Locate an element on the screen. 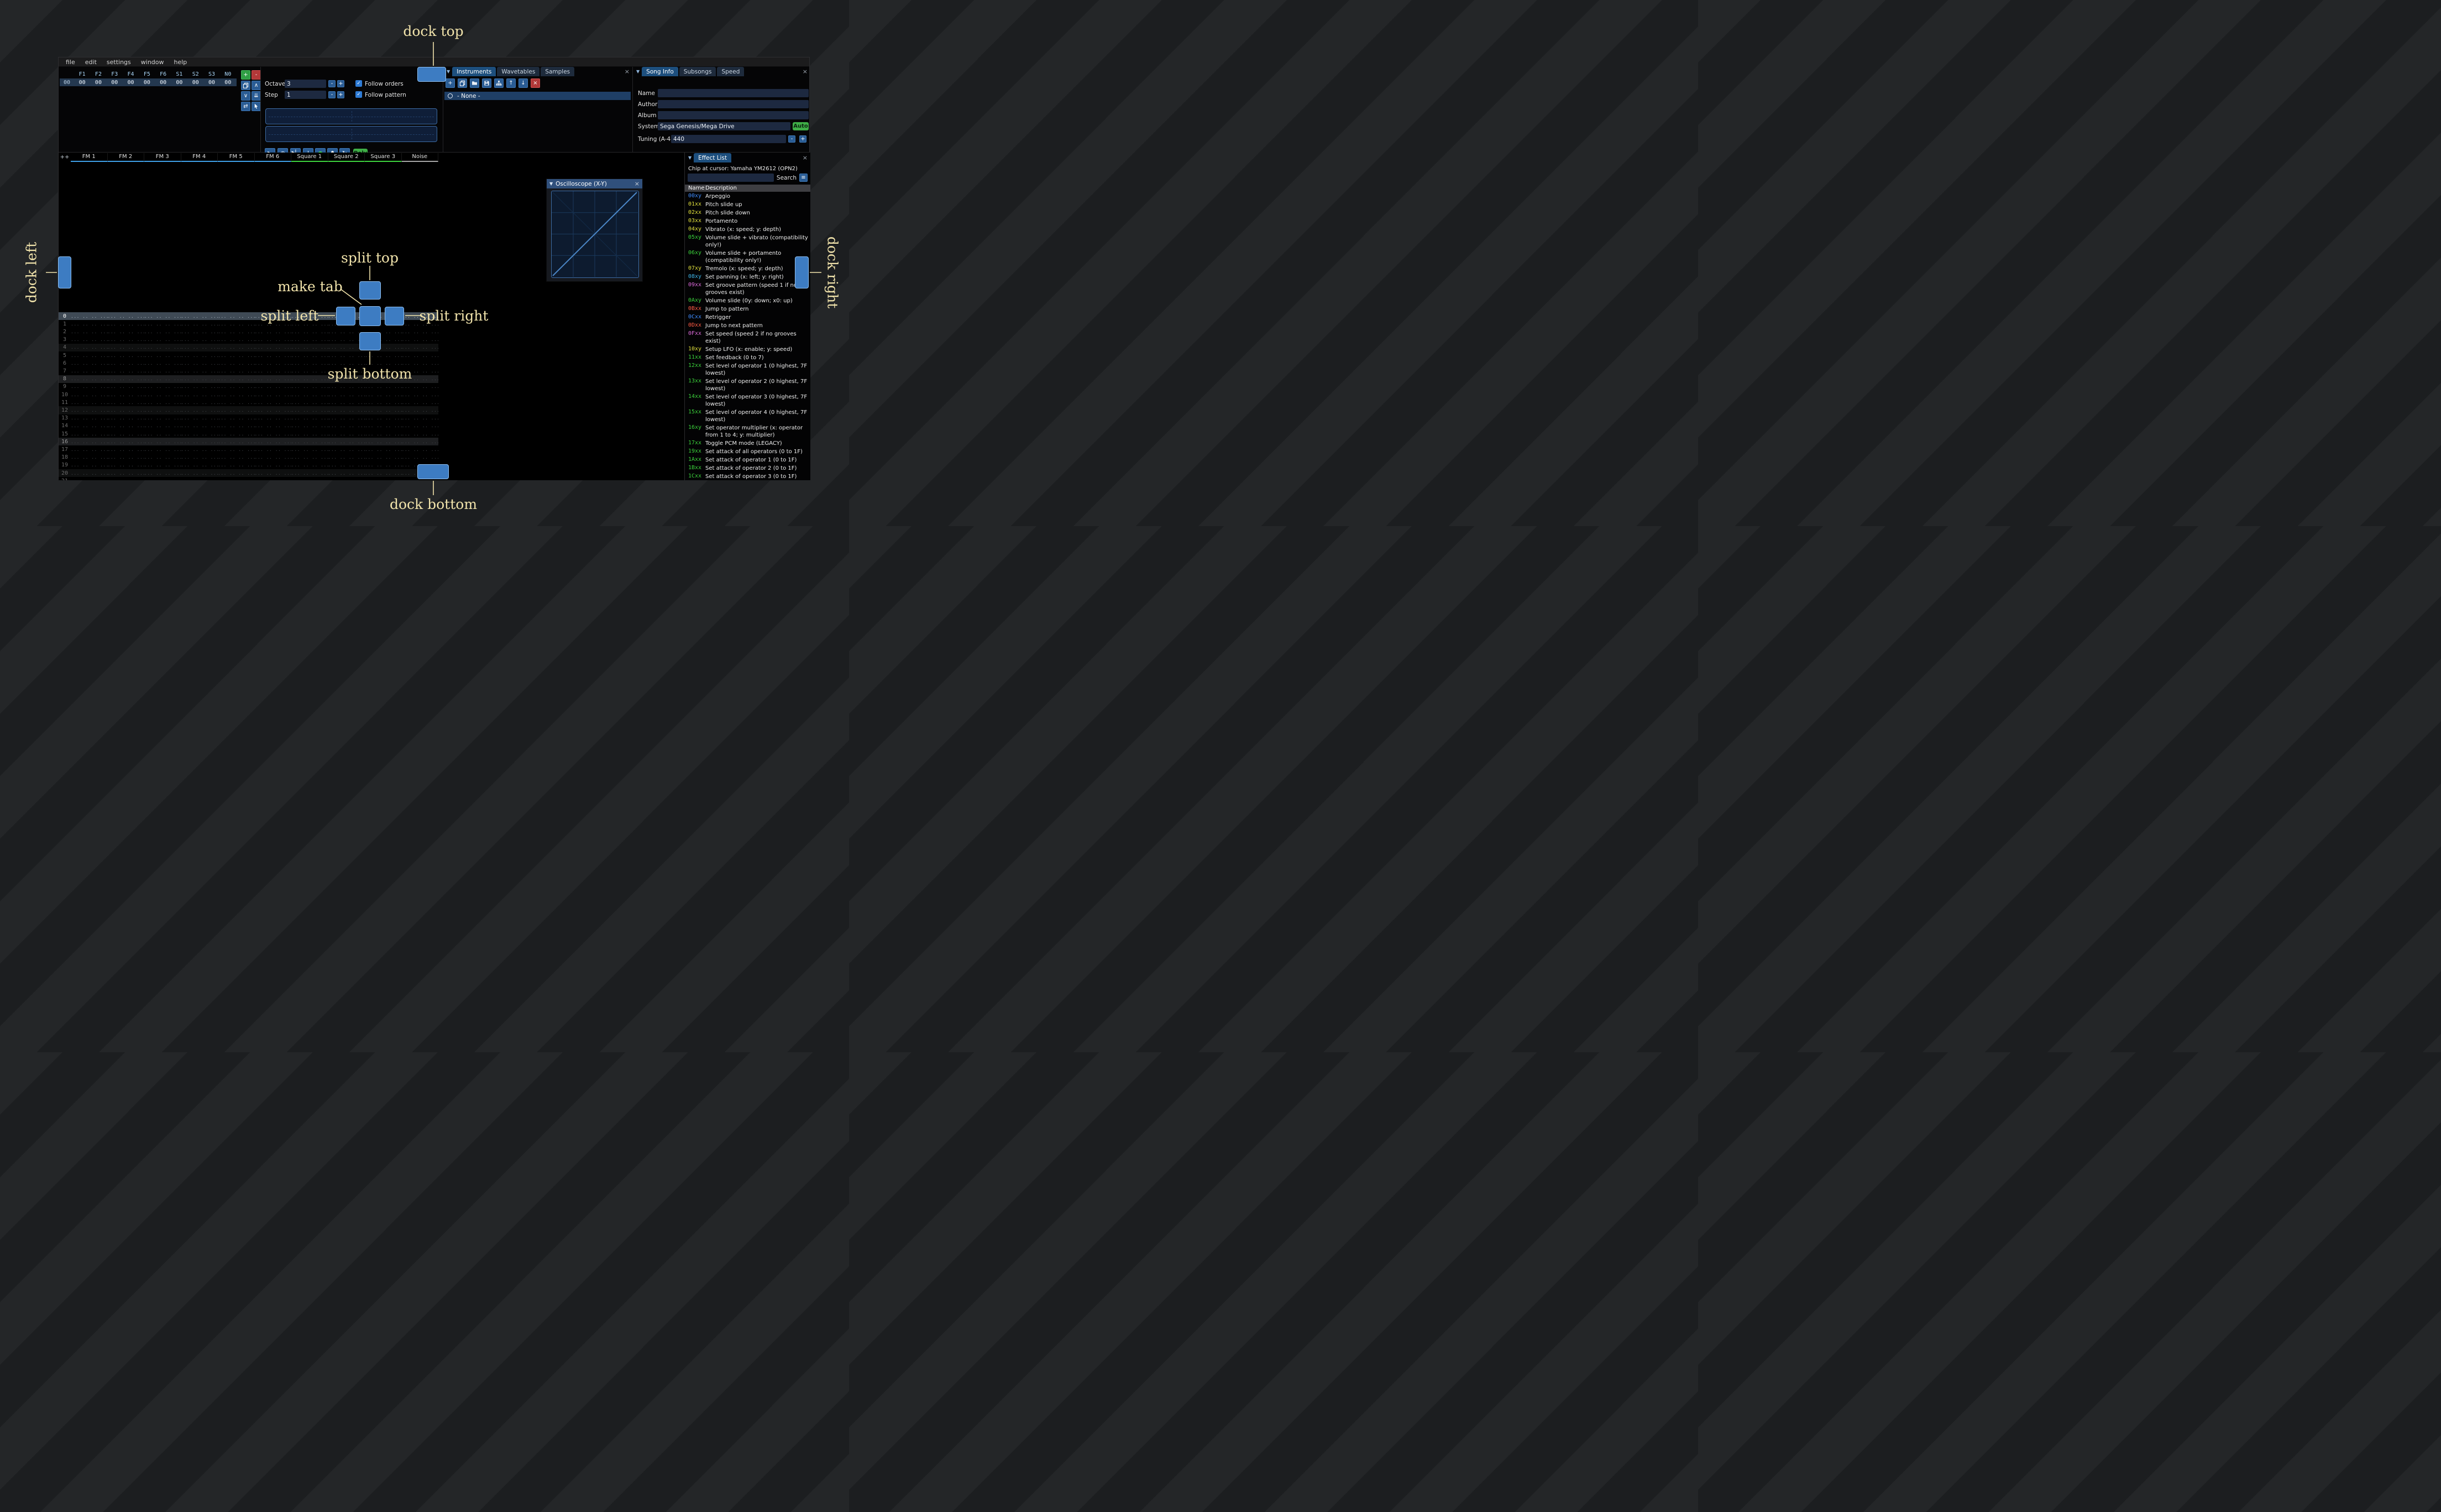 The image size is (2441, 1512). duplicate-order-end-button: ⇊ is located at coordinates (256, 96).